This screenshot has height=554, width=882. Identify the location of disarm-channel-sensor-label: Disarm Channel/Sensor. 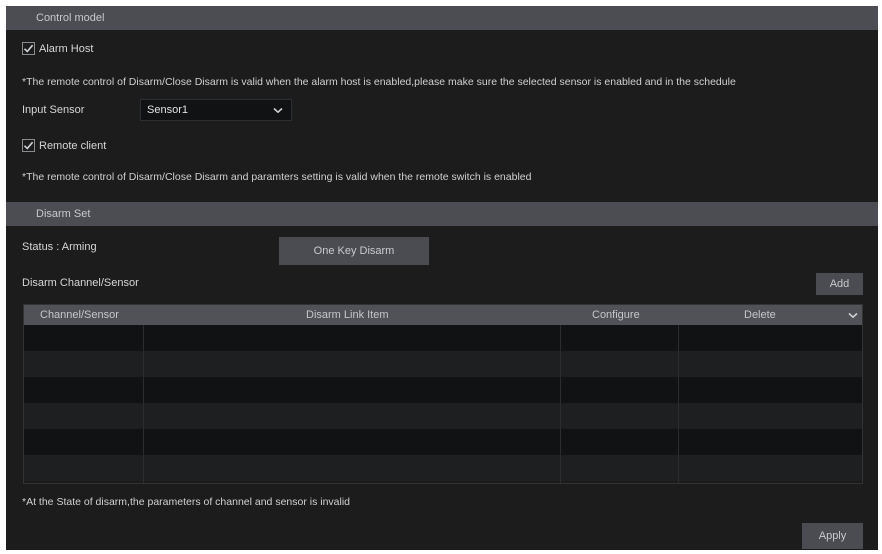
(80, 283).